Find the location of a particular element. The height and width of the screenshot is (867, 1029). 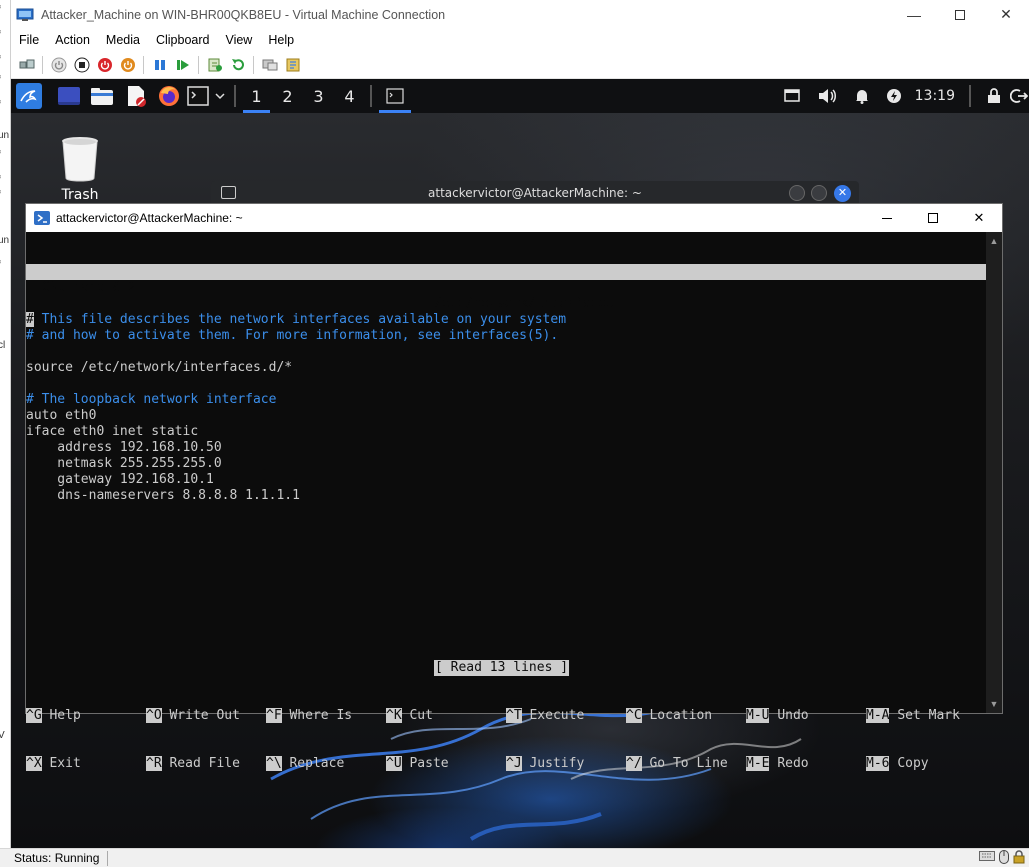

save-state-icon is located at coordinates (127, 64).